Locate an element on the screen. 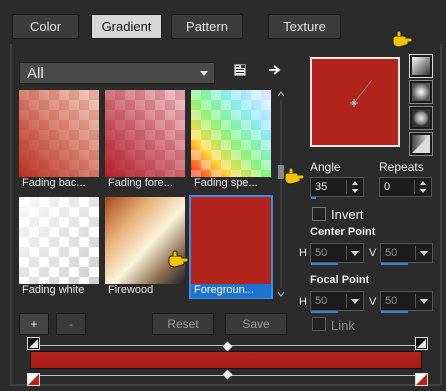  focal-v-input: 50 is located at coordinates (406, 302).